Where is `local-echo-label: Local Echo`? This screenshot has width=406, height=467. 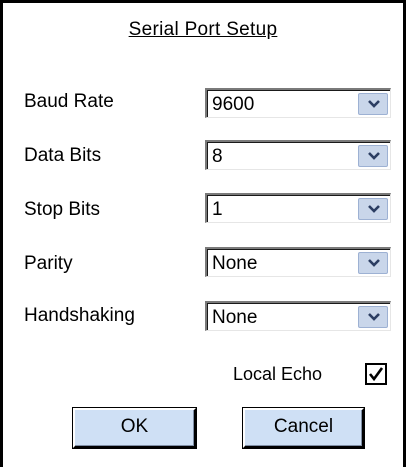 local-echo-label: Local Echo is located at coordinates (278, 374).